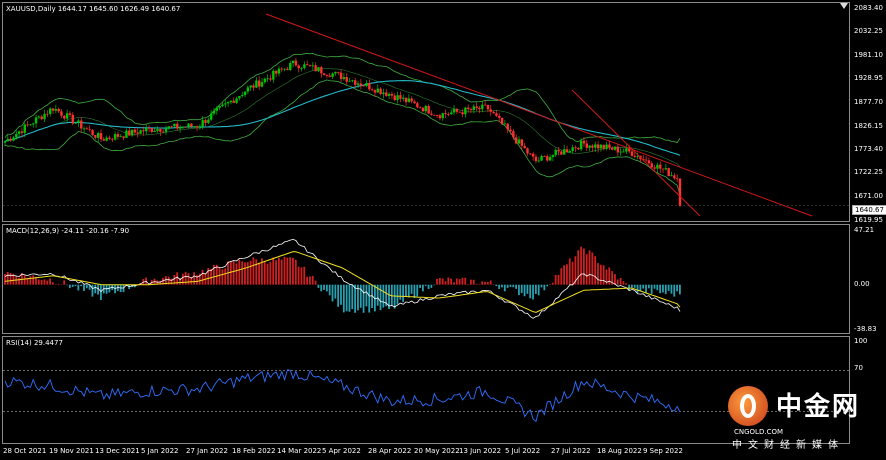 This screenshot has height=460, width=886. What do you see at coordinates (34, 343) in the screenshot?
I see `rsi-panel-label: RSI(14) 29.4477` at bounding box center [34, 343].